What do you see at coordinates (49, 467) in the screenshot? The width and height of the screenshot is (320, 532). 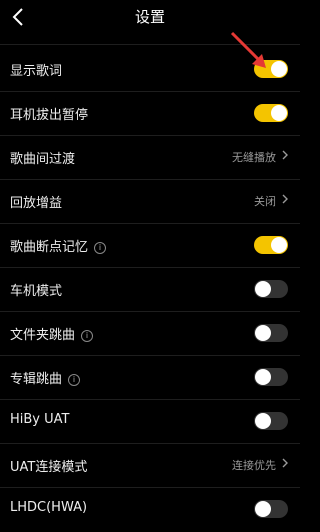 I see `setting-label: UAT连接模式` at bounding box center [49, 467].